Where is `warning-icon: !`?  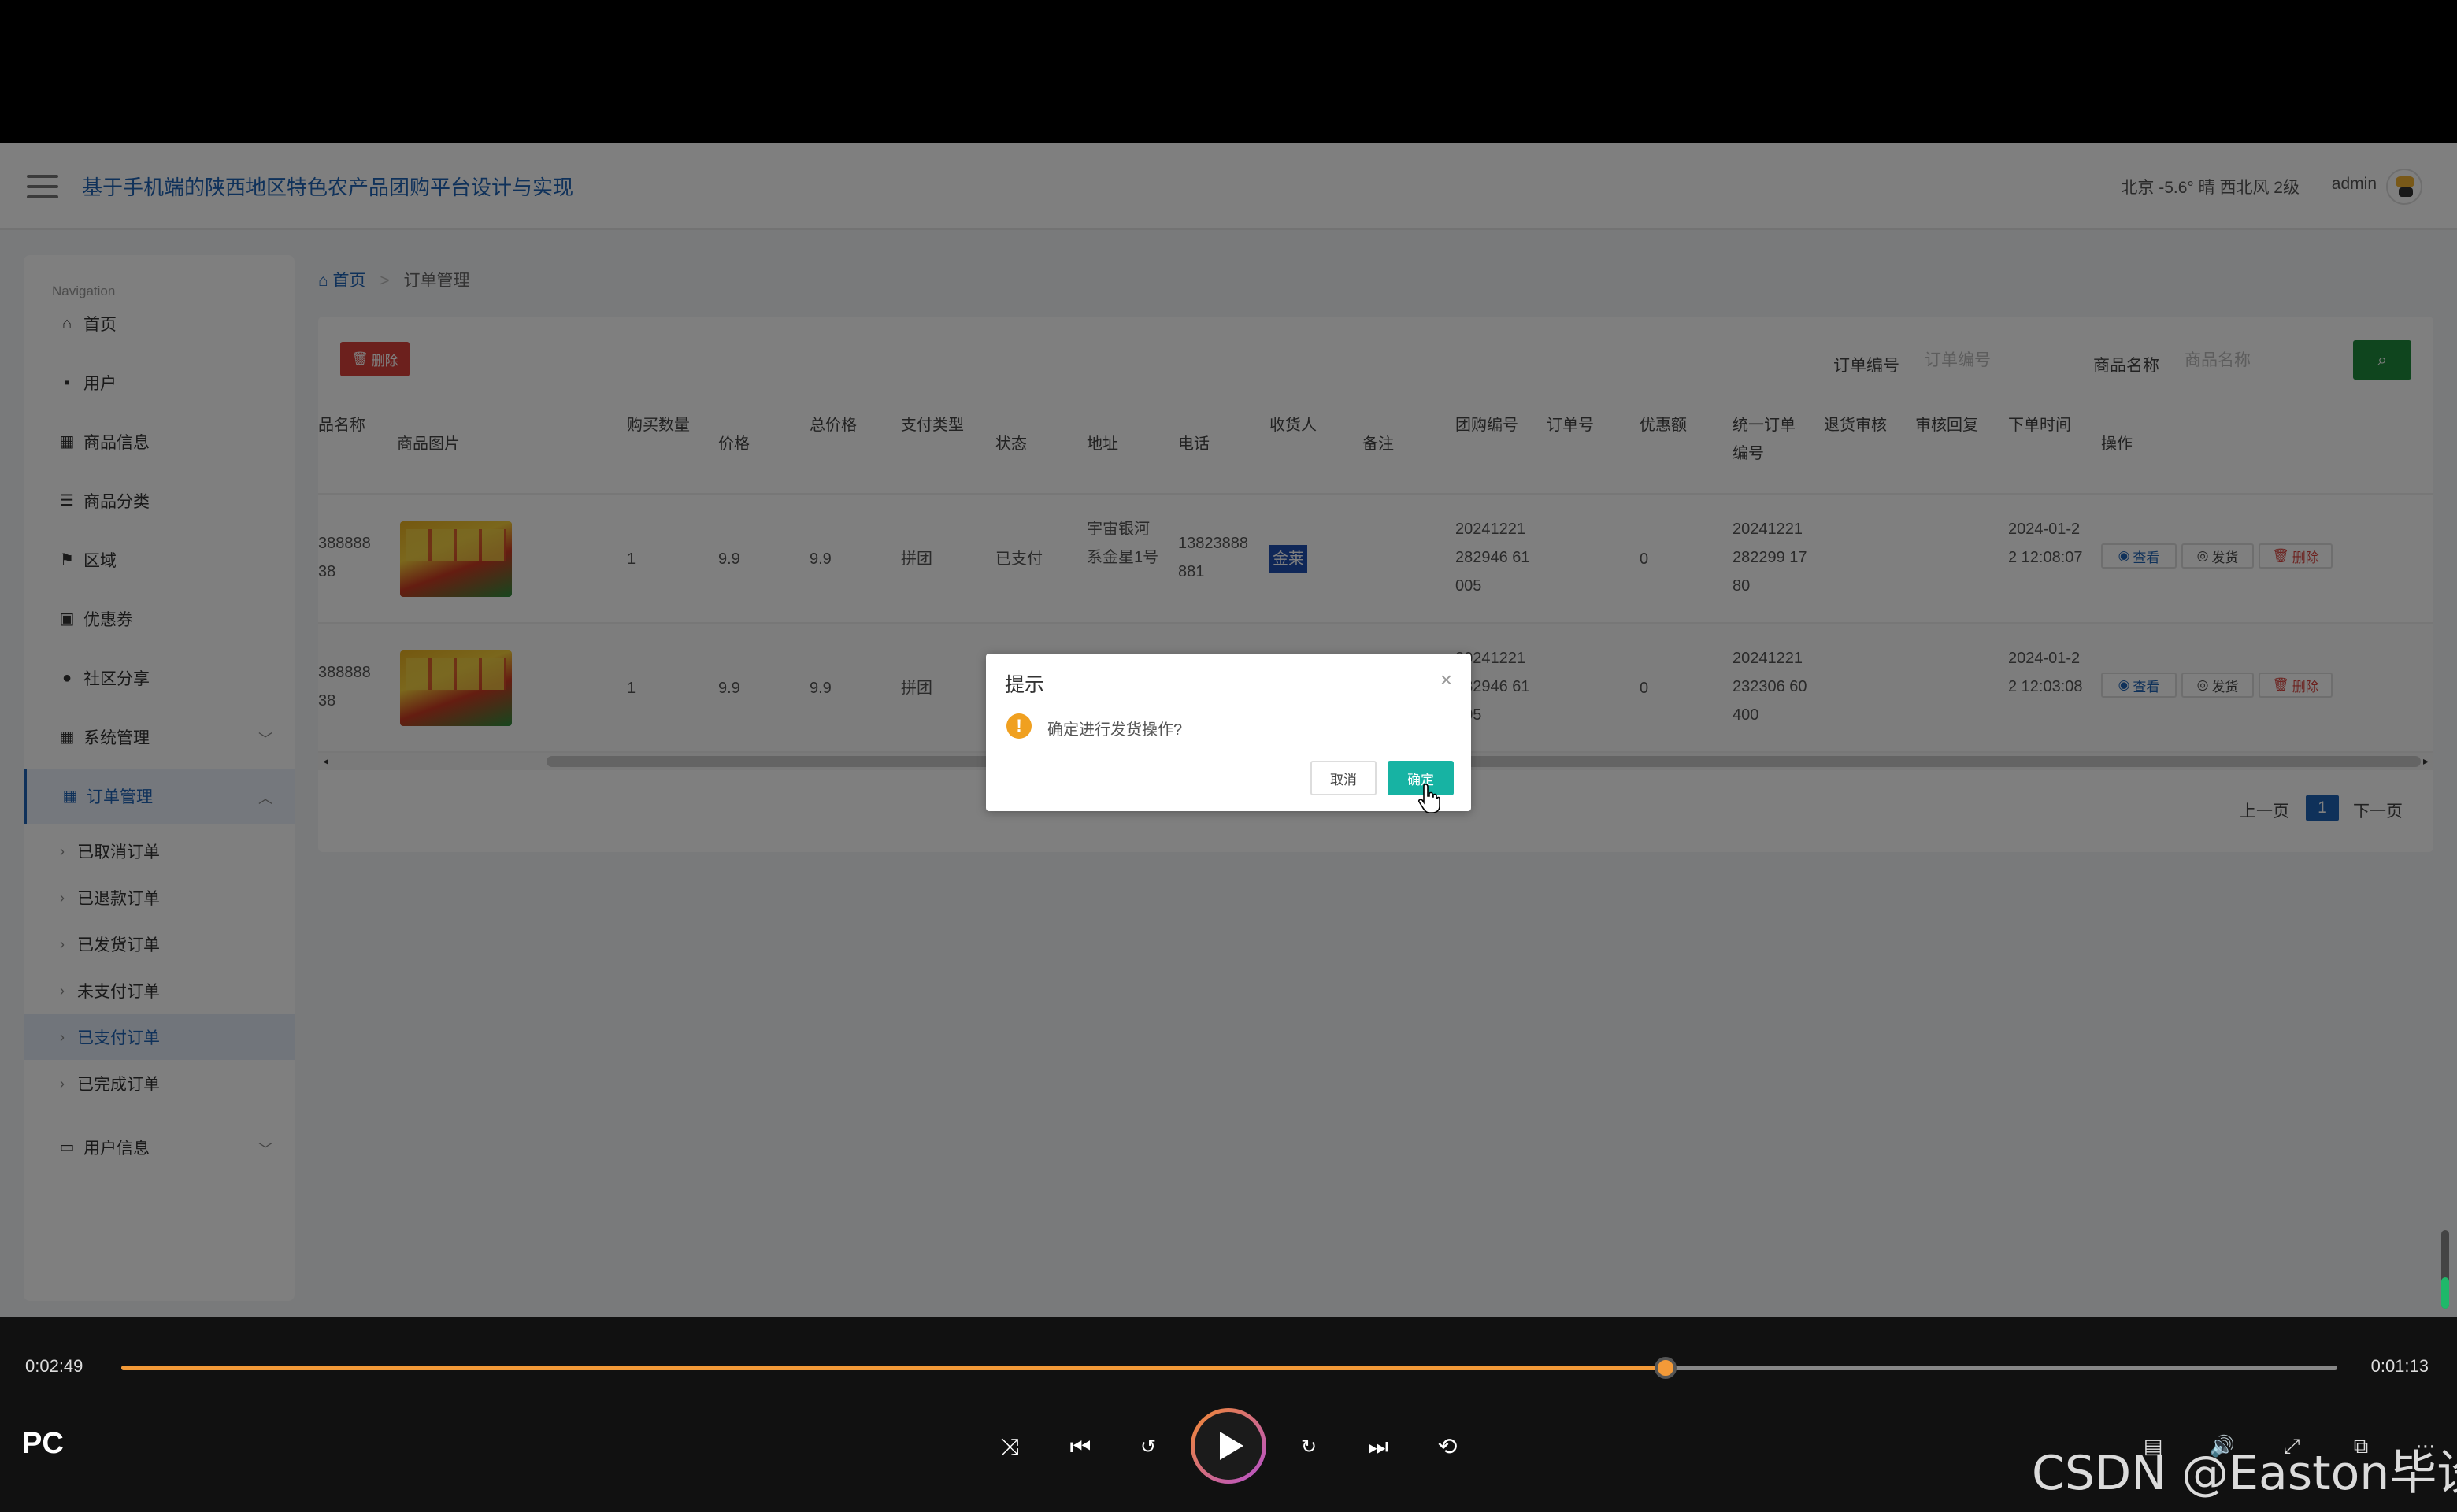 warning-icon: ! is located at coordinates (1019, 726).